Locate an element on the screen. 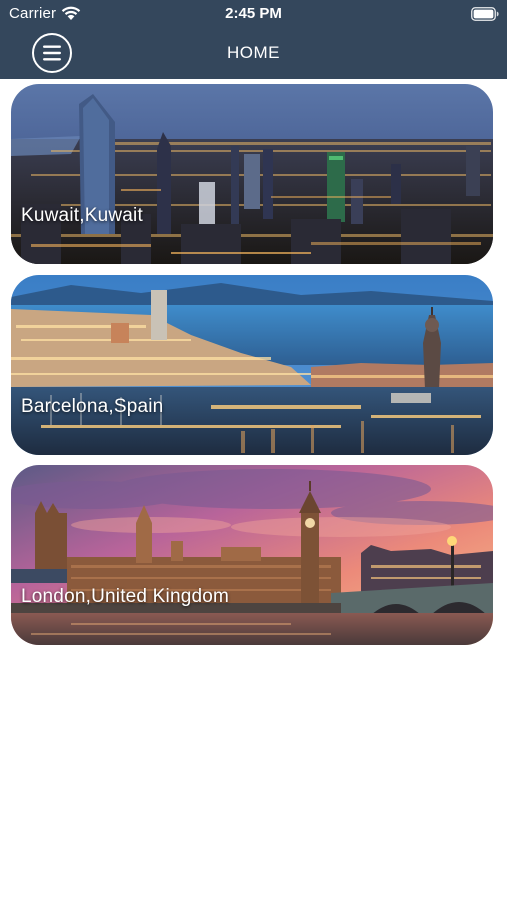 This screenshot has height=900, width=507. city-label: London,United Kingdom is located at coordinates (125, 596).